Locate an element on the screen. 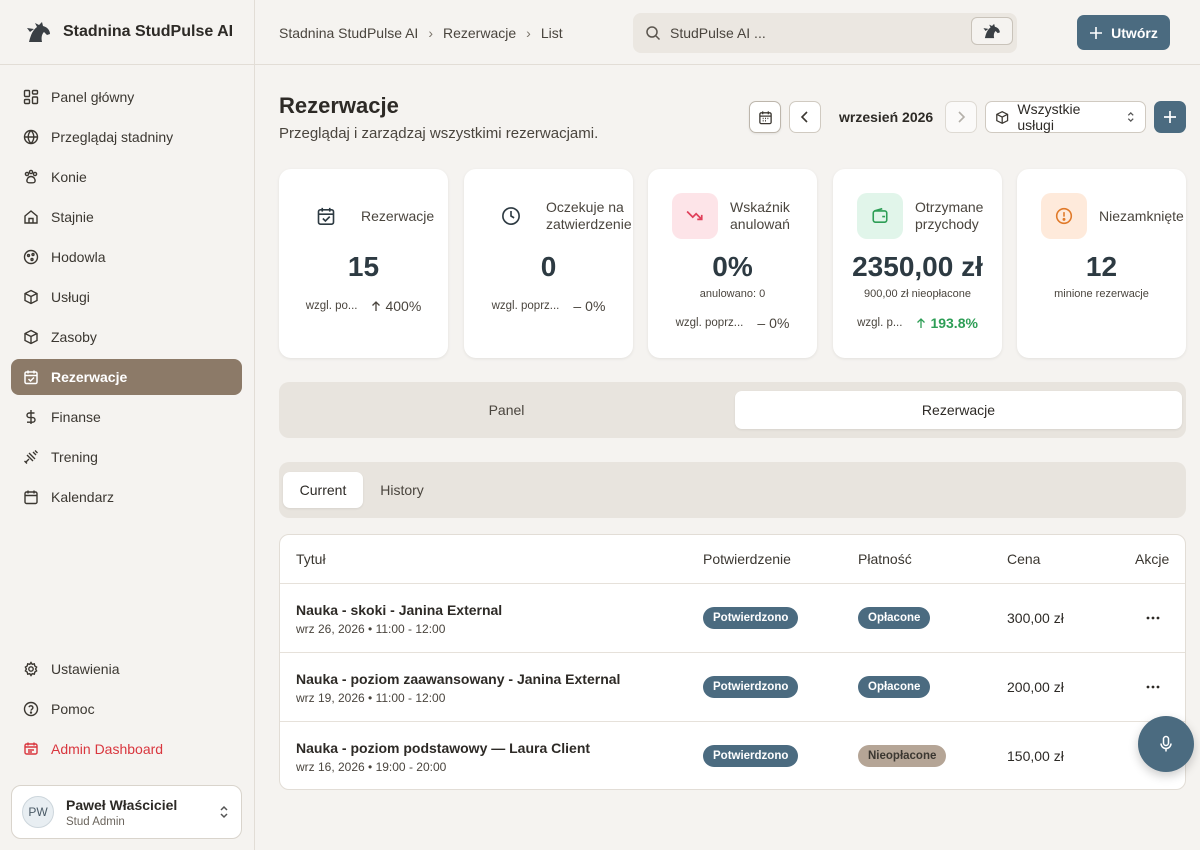 The image size is (1200, 850). sidebar-item-admin-dashboard: Admin Dashboard is located at coordinates (126, 749).